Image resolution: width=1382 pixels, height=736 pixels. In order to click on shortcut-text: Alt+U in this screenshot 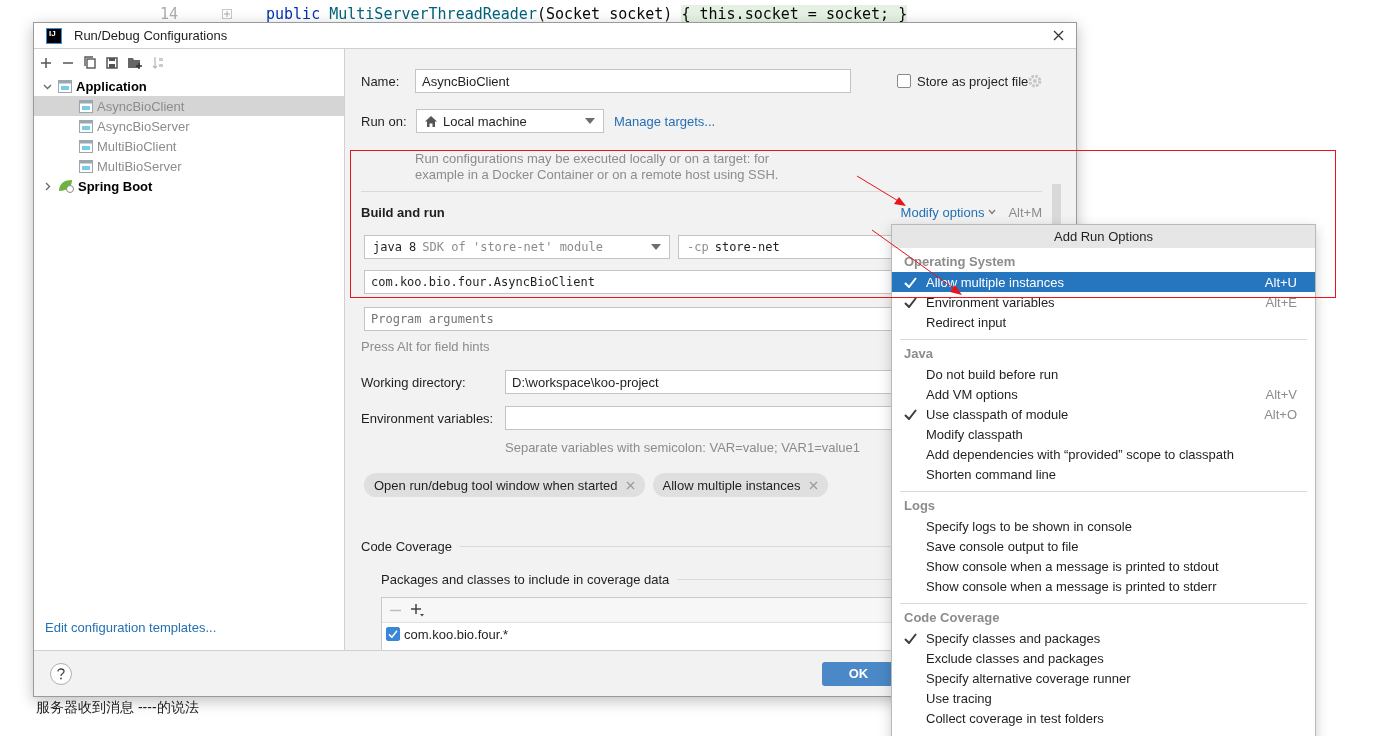, I will do `click(1280, 282)`.